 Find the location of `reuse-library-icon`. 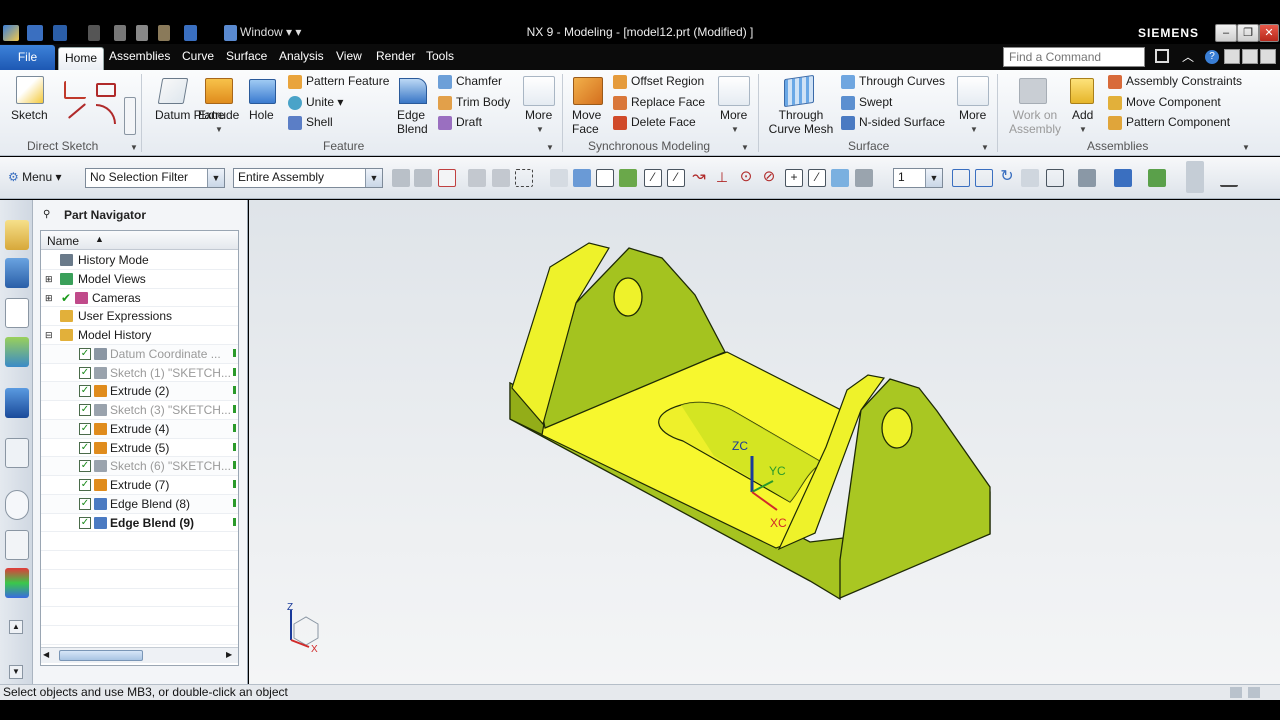

reuse-library-icon is located at coordinates (17, 352).